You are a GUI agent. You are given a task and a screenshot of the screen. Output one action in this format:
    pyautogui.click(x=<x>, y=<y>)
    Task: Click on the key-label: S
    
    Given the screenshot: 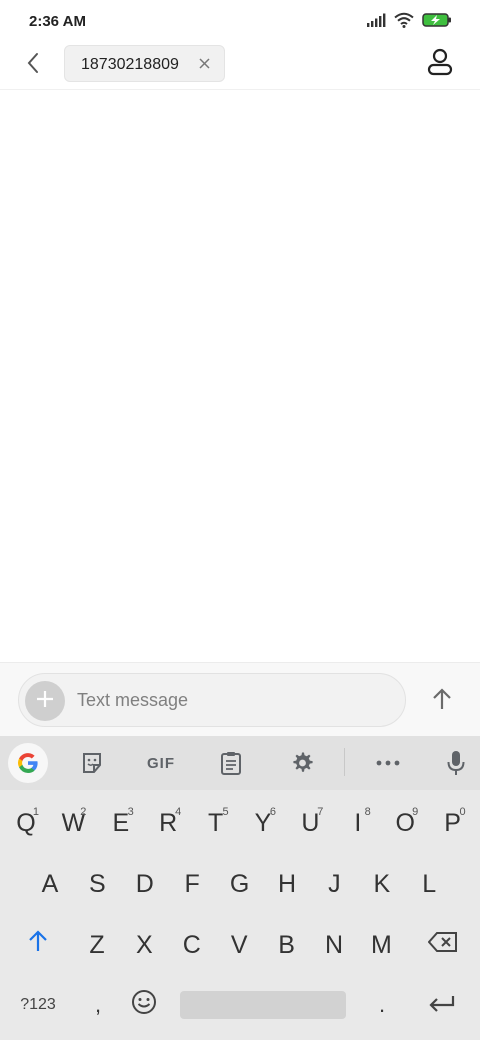 What is the action you would take?
    pyautogui.click(x=97, y=883)
    